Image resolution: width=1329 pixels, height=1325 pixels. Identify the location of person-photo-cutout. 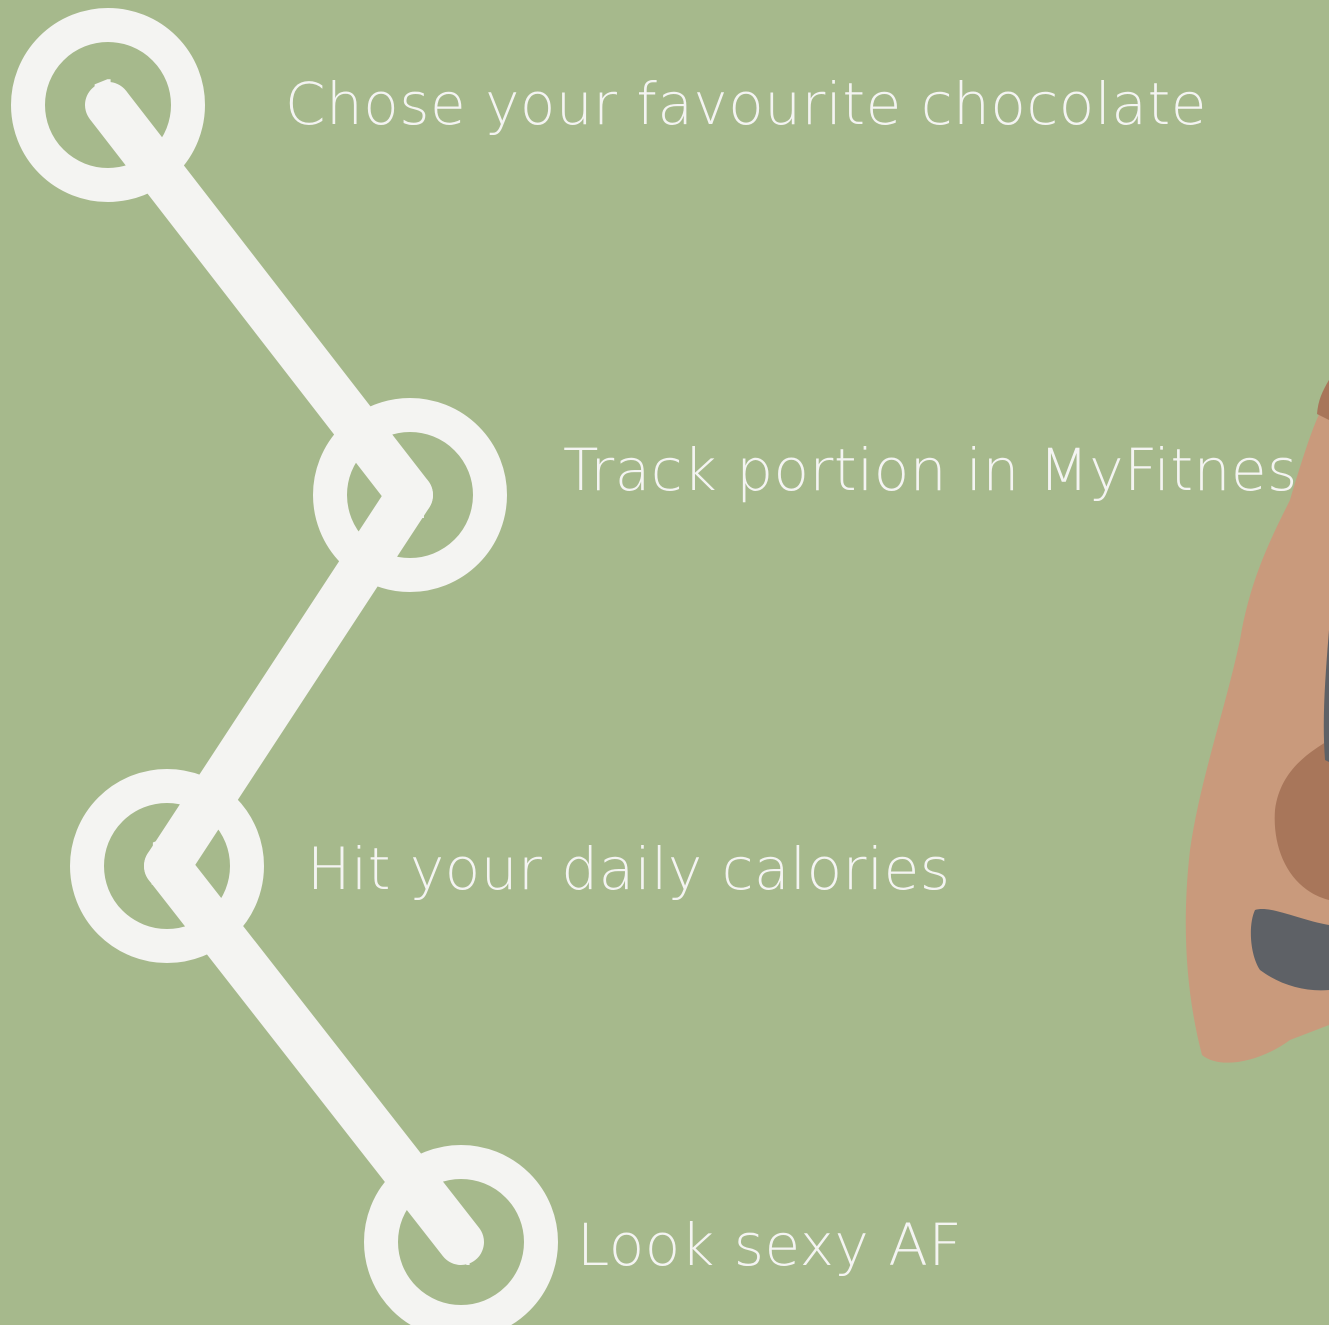
(1257, 721).